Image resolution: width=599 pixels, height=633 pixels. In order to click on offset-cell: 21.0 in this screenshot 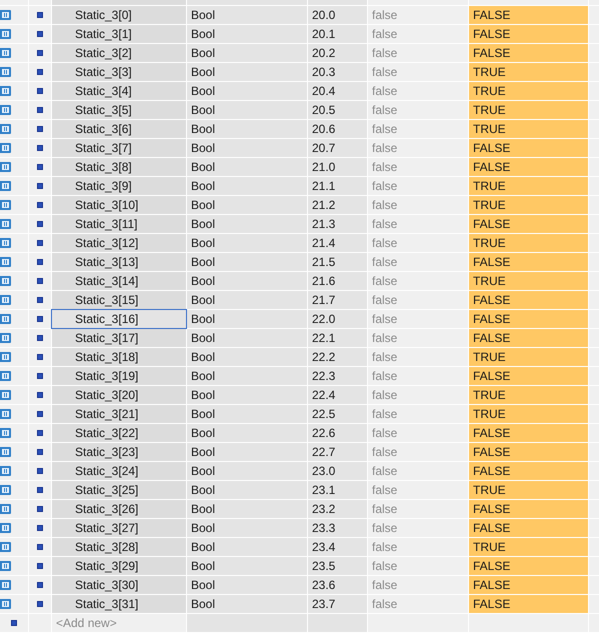, I will do `click(337, 167)`.